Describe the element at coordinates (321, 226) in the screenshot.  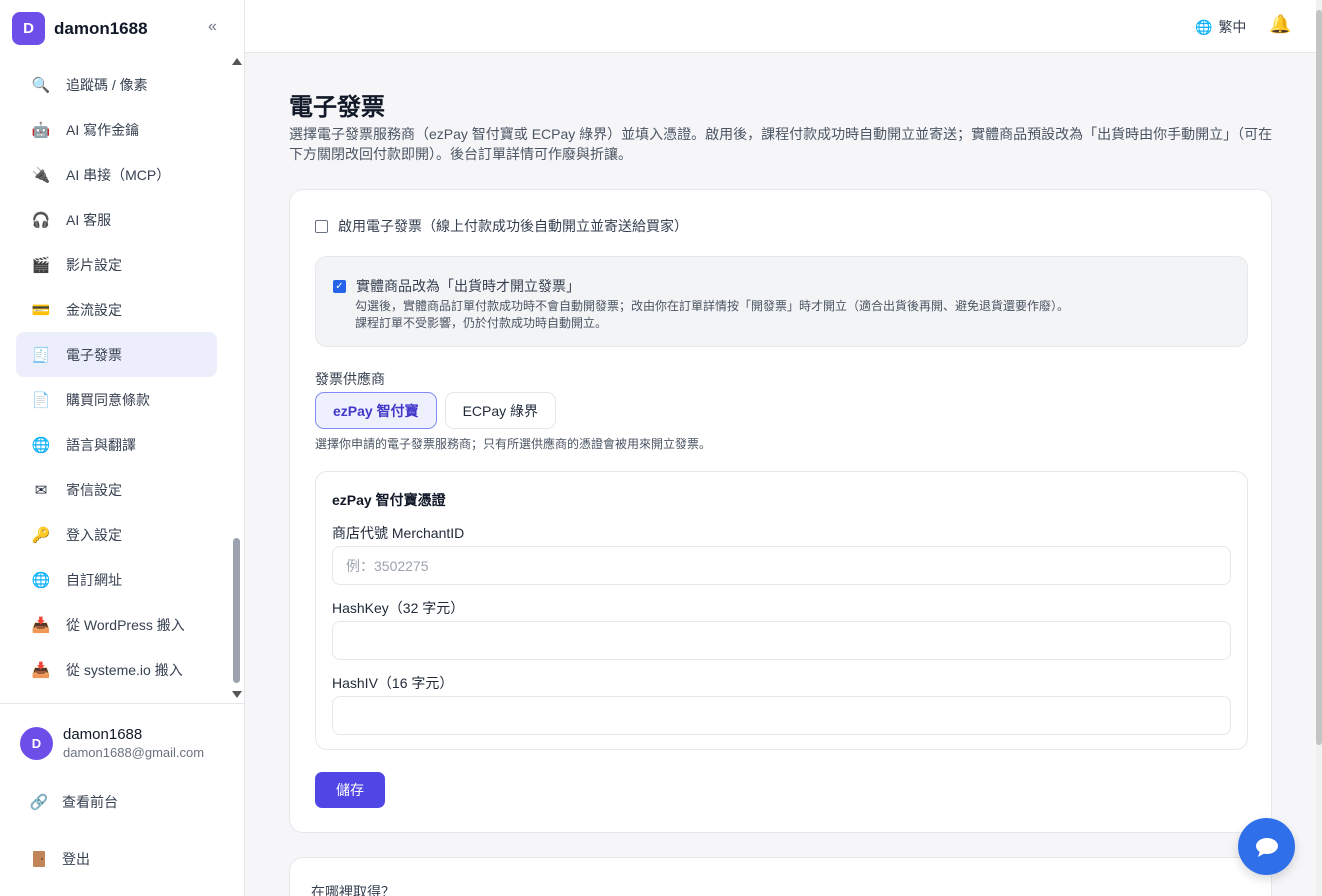
I see `enable-invoice-checkbox` at that location.